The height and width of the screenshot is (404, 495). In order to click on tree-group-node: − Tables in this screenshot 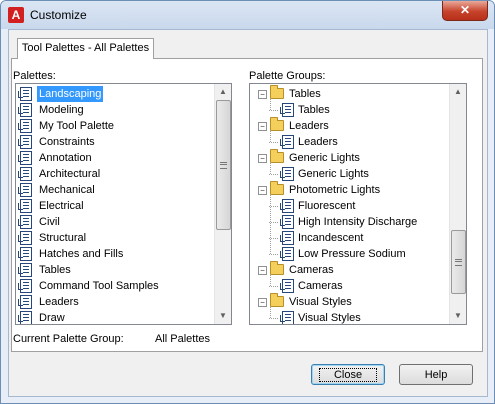, I will do `click(348, 93)`.